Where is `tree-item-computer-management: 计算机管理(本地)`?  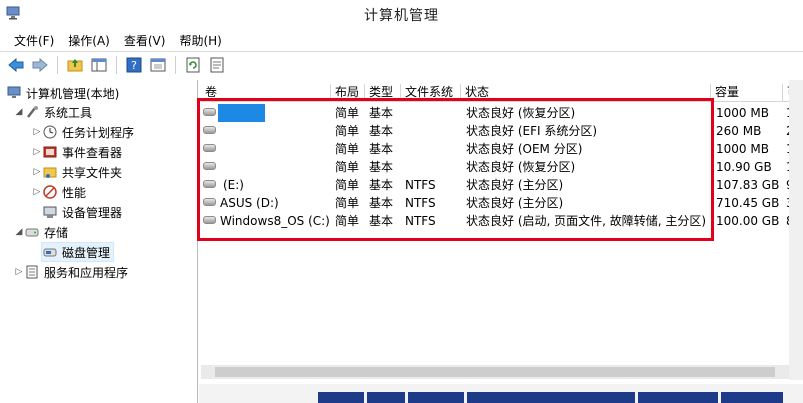 tree-item-computer-management: 计算机管理(本地) is located at coordinates (62, 93).